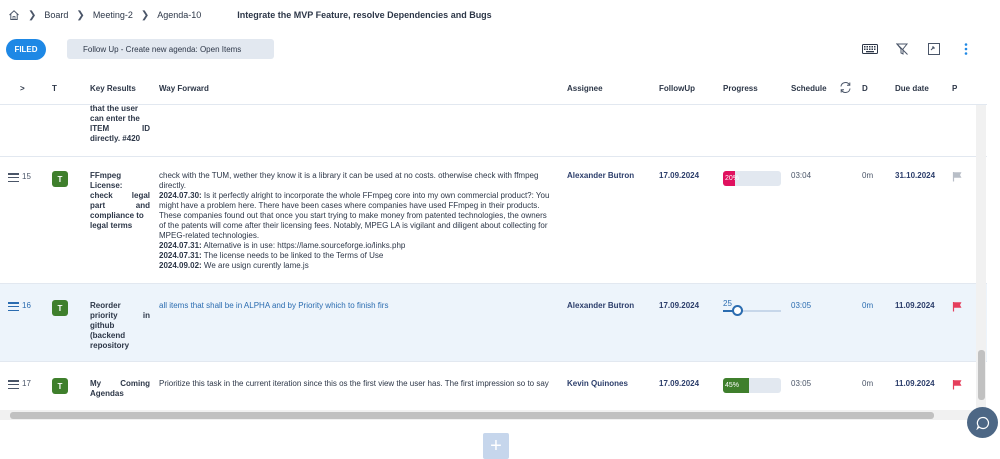 Image resolution: width=1000 pixels, height=459 pixels. Describe the element at coordinates (982, 422) in the screenshot. I see `chat-icon` at that location.